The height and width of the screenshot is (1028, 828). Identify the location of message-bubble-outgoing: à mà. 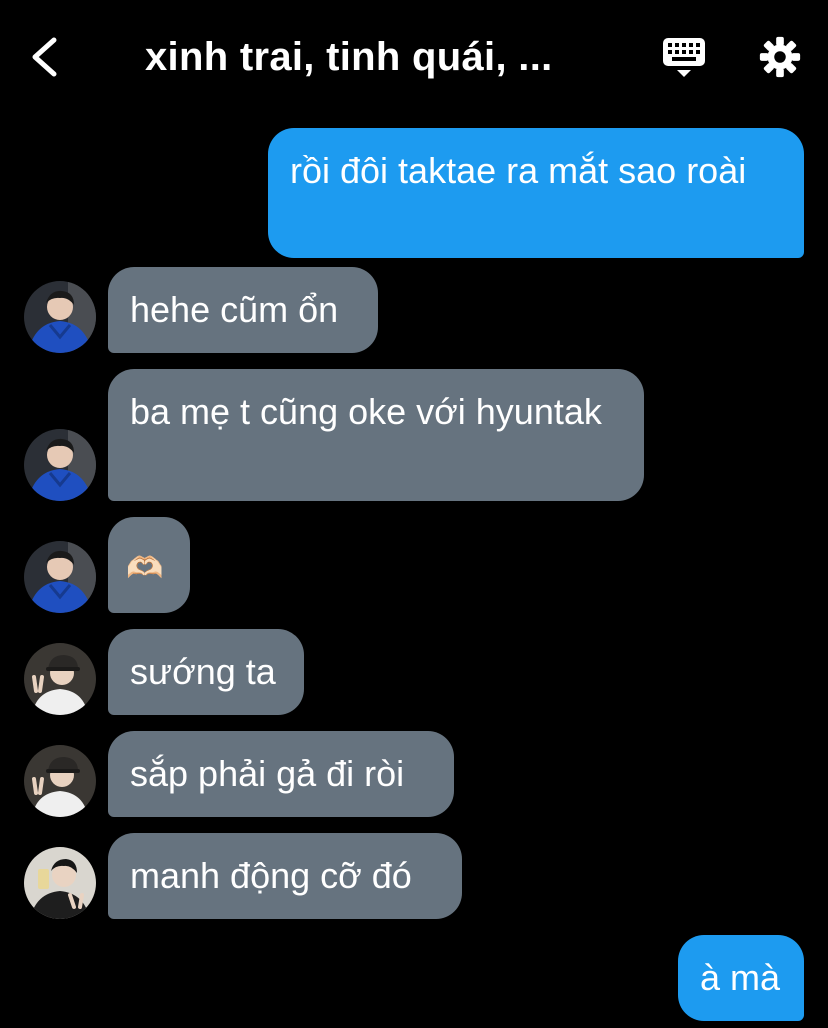
(741, 978).